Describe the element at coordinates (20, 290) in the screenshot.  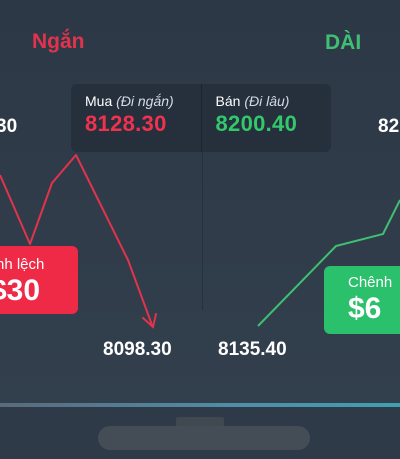
I see `short-spread-value: $30` at that location.